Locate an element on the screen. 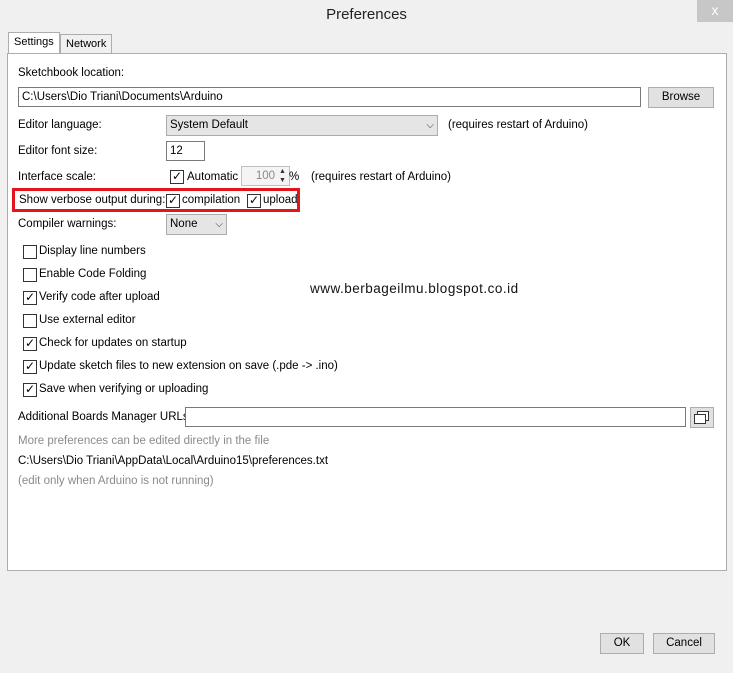  font-size-input: 12 is located at coordinates (185, 151).